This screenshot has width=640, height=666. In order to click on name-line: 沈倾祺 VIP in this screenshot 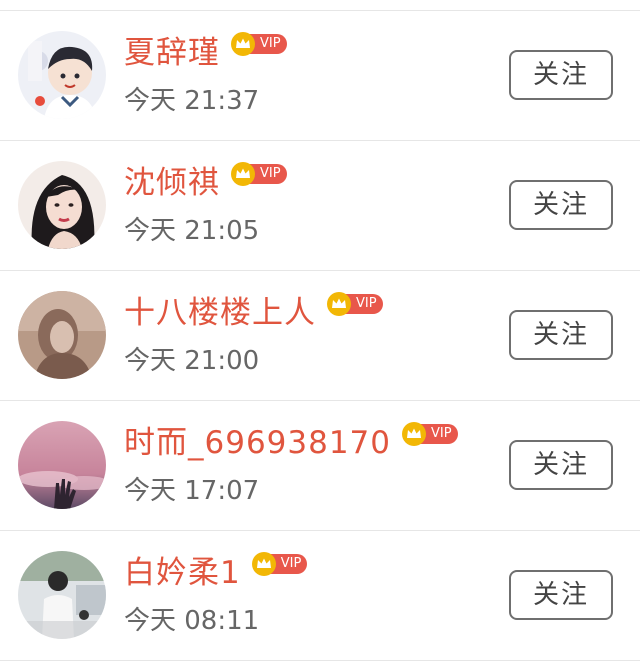, I will do `click(205, 183)`.